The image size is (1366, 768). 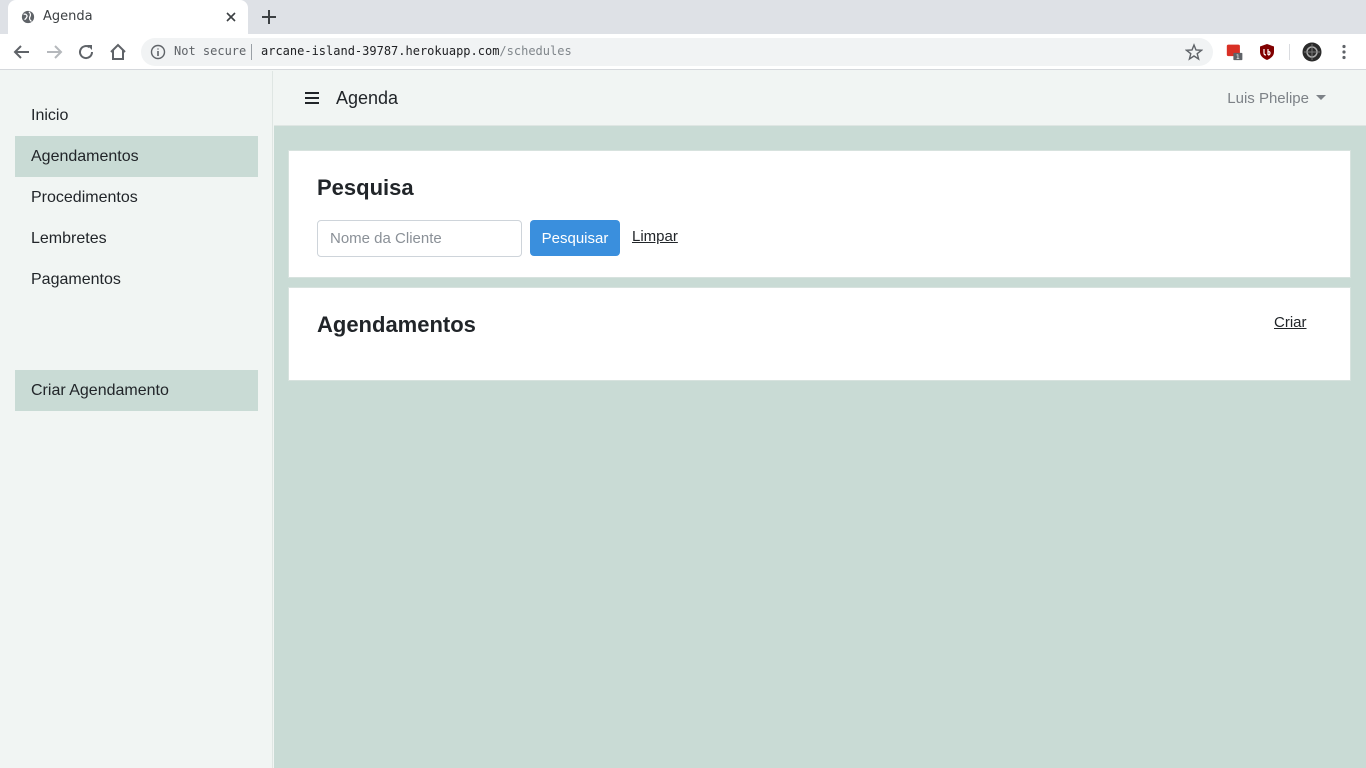 What do you see at coordinates (819, 334) in the screenshot?
I see `appointments-card: Agendamentos Criar` at bounding box center [819, 334].